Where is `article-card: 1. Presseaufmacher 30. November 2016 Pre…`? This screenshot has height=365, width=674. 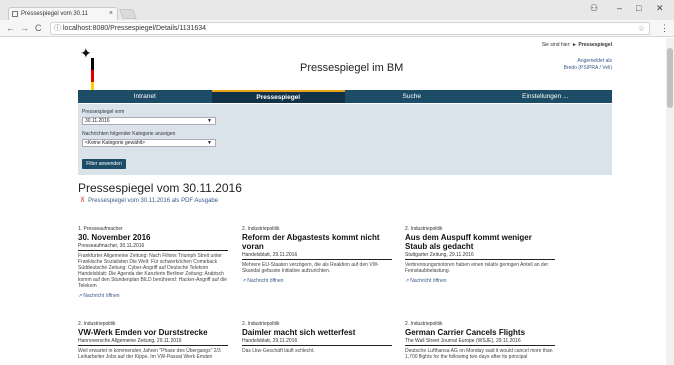 article-card: 1. Presseaufmacher 30. November 2016 Pre… is located at coordinates (153, 262).